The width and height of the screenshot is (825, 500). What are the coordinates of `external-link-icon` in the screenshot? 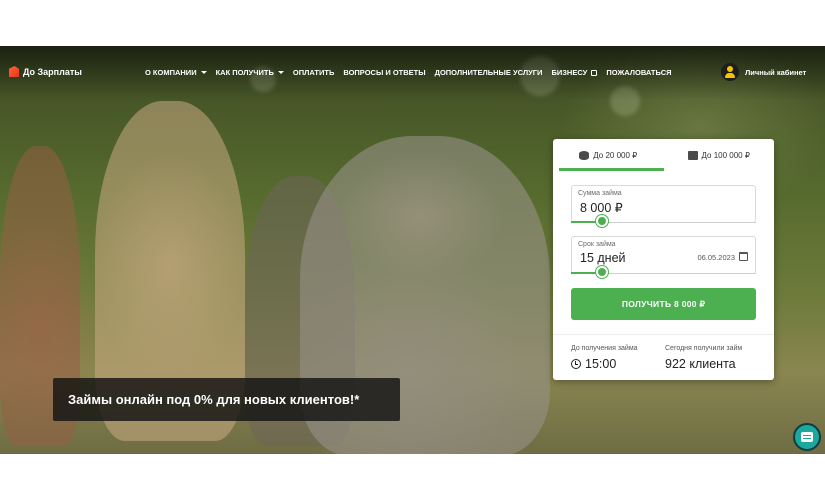 It's located at (594, 72).